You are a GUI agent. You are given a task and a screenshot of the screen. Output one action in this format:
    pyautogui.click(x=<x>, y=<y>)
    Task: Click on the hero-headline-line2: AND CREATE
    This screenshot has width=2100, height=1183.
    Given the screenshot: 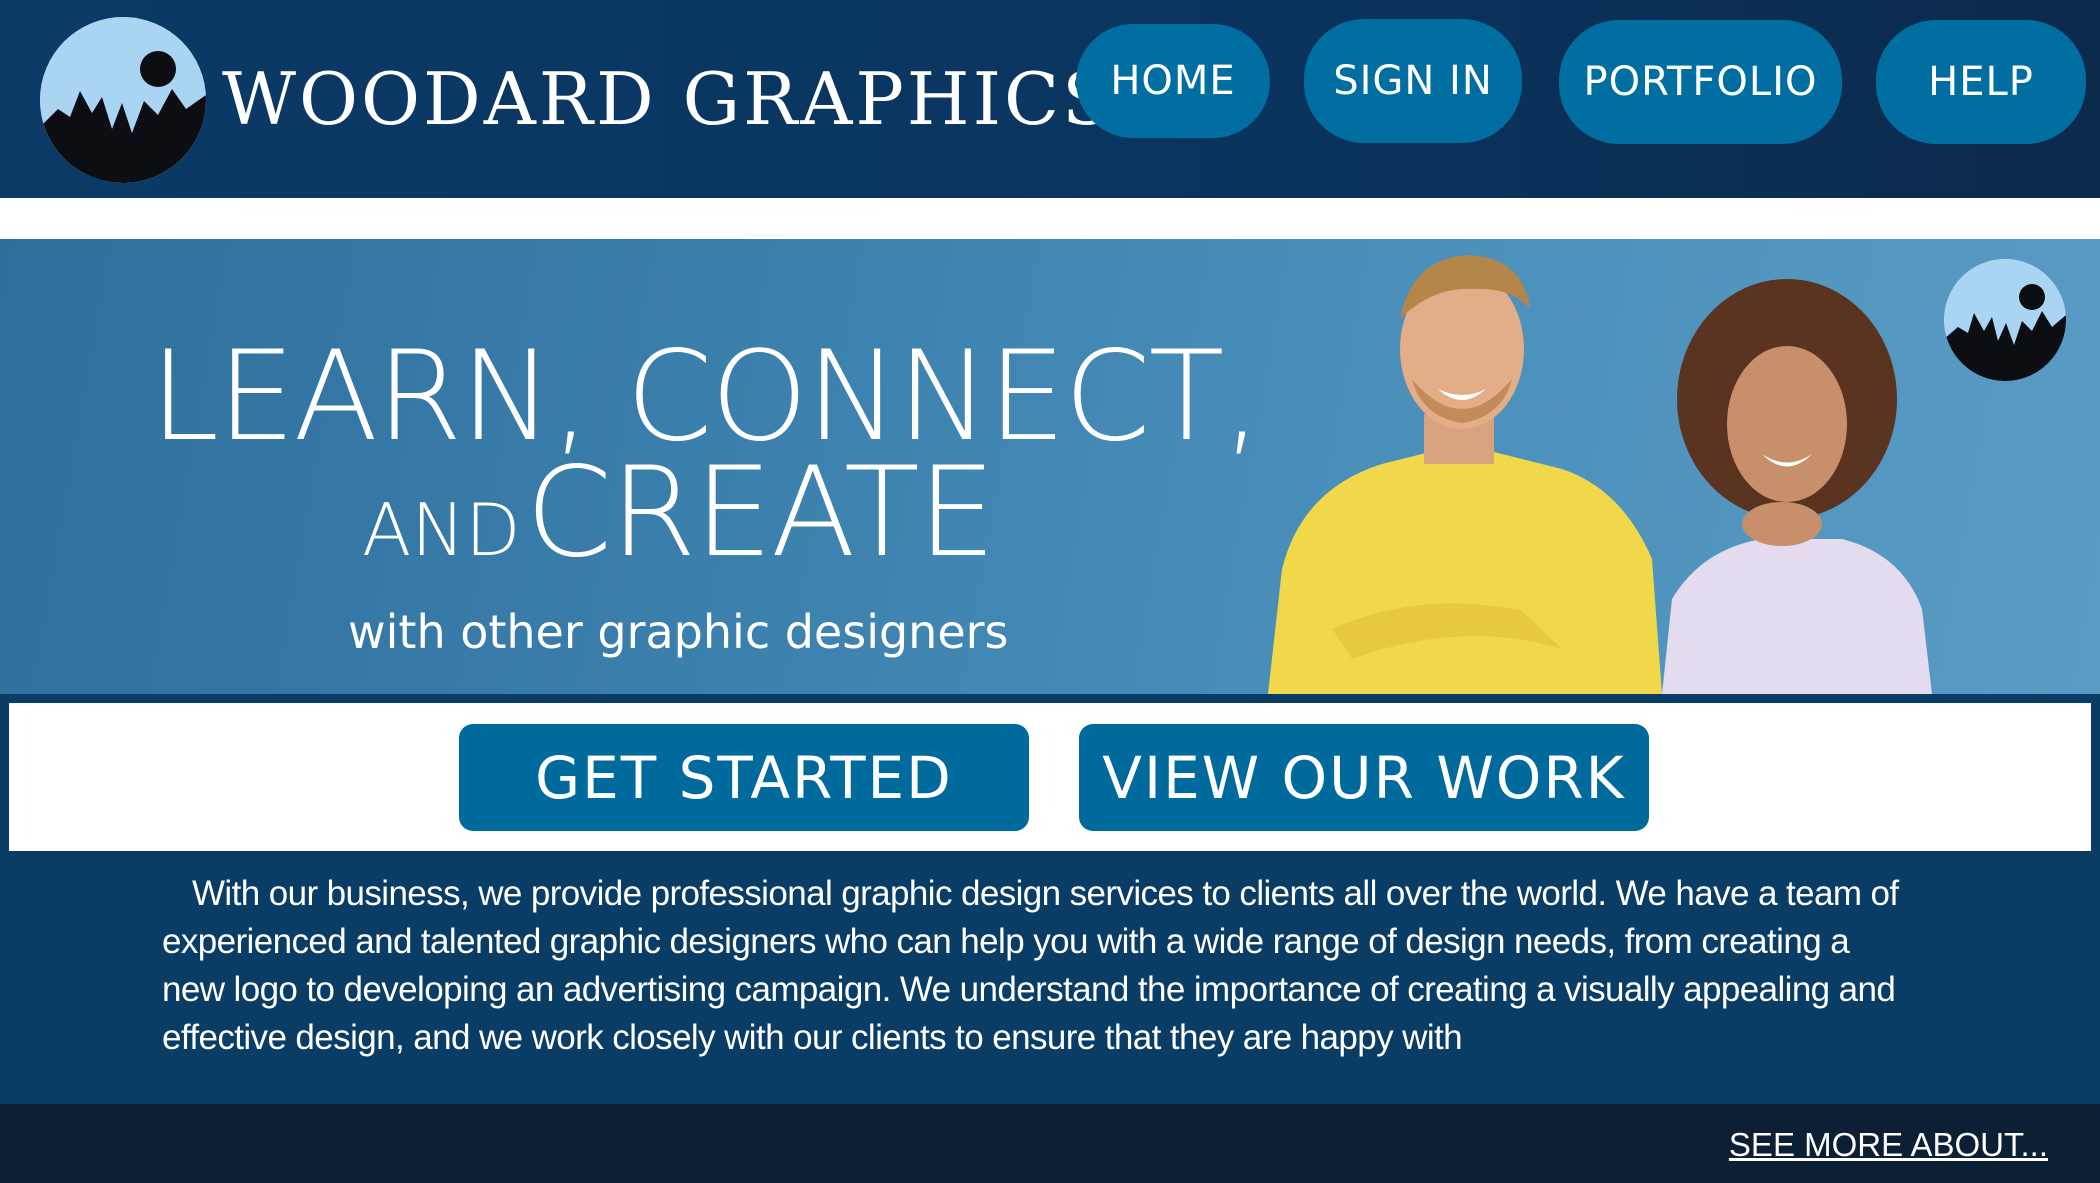 What is the action you would take?
    pyautogui.click(x=679, y=513)
    